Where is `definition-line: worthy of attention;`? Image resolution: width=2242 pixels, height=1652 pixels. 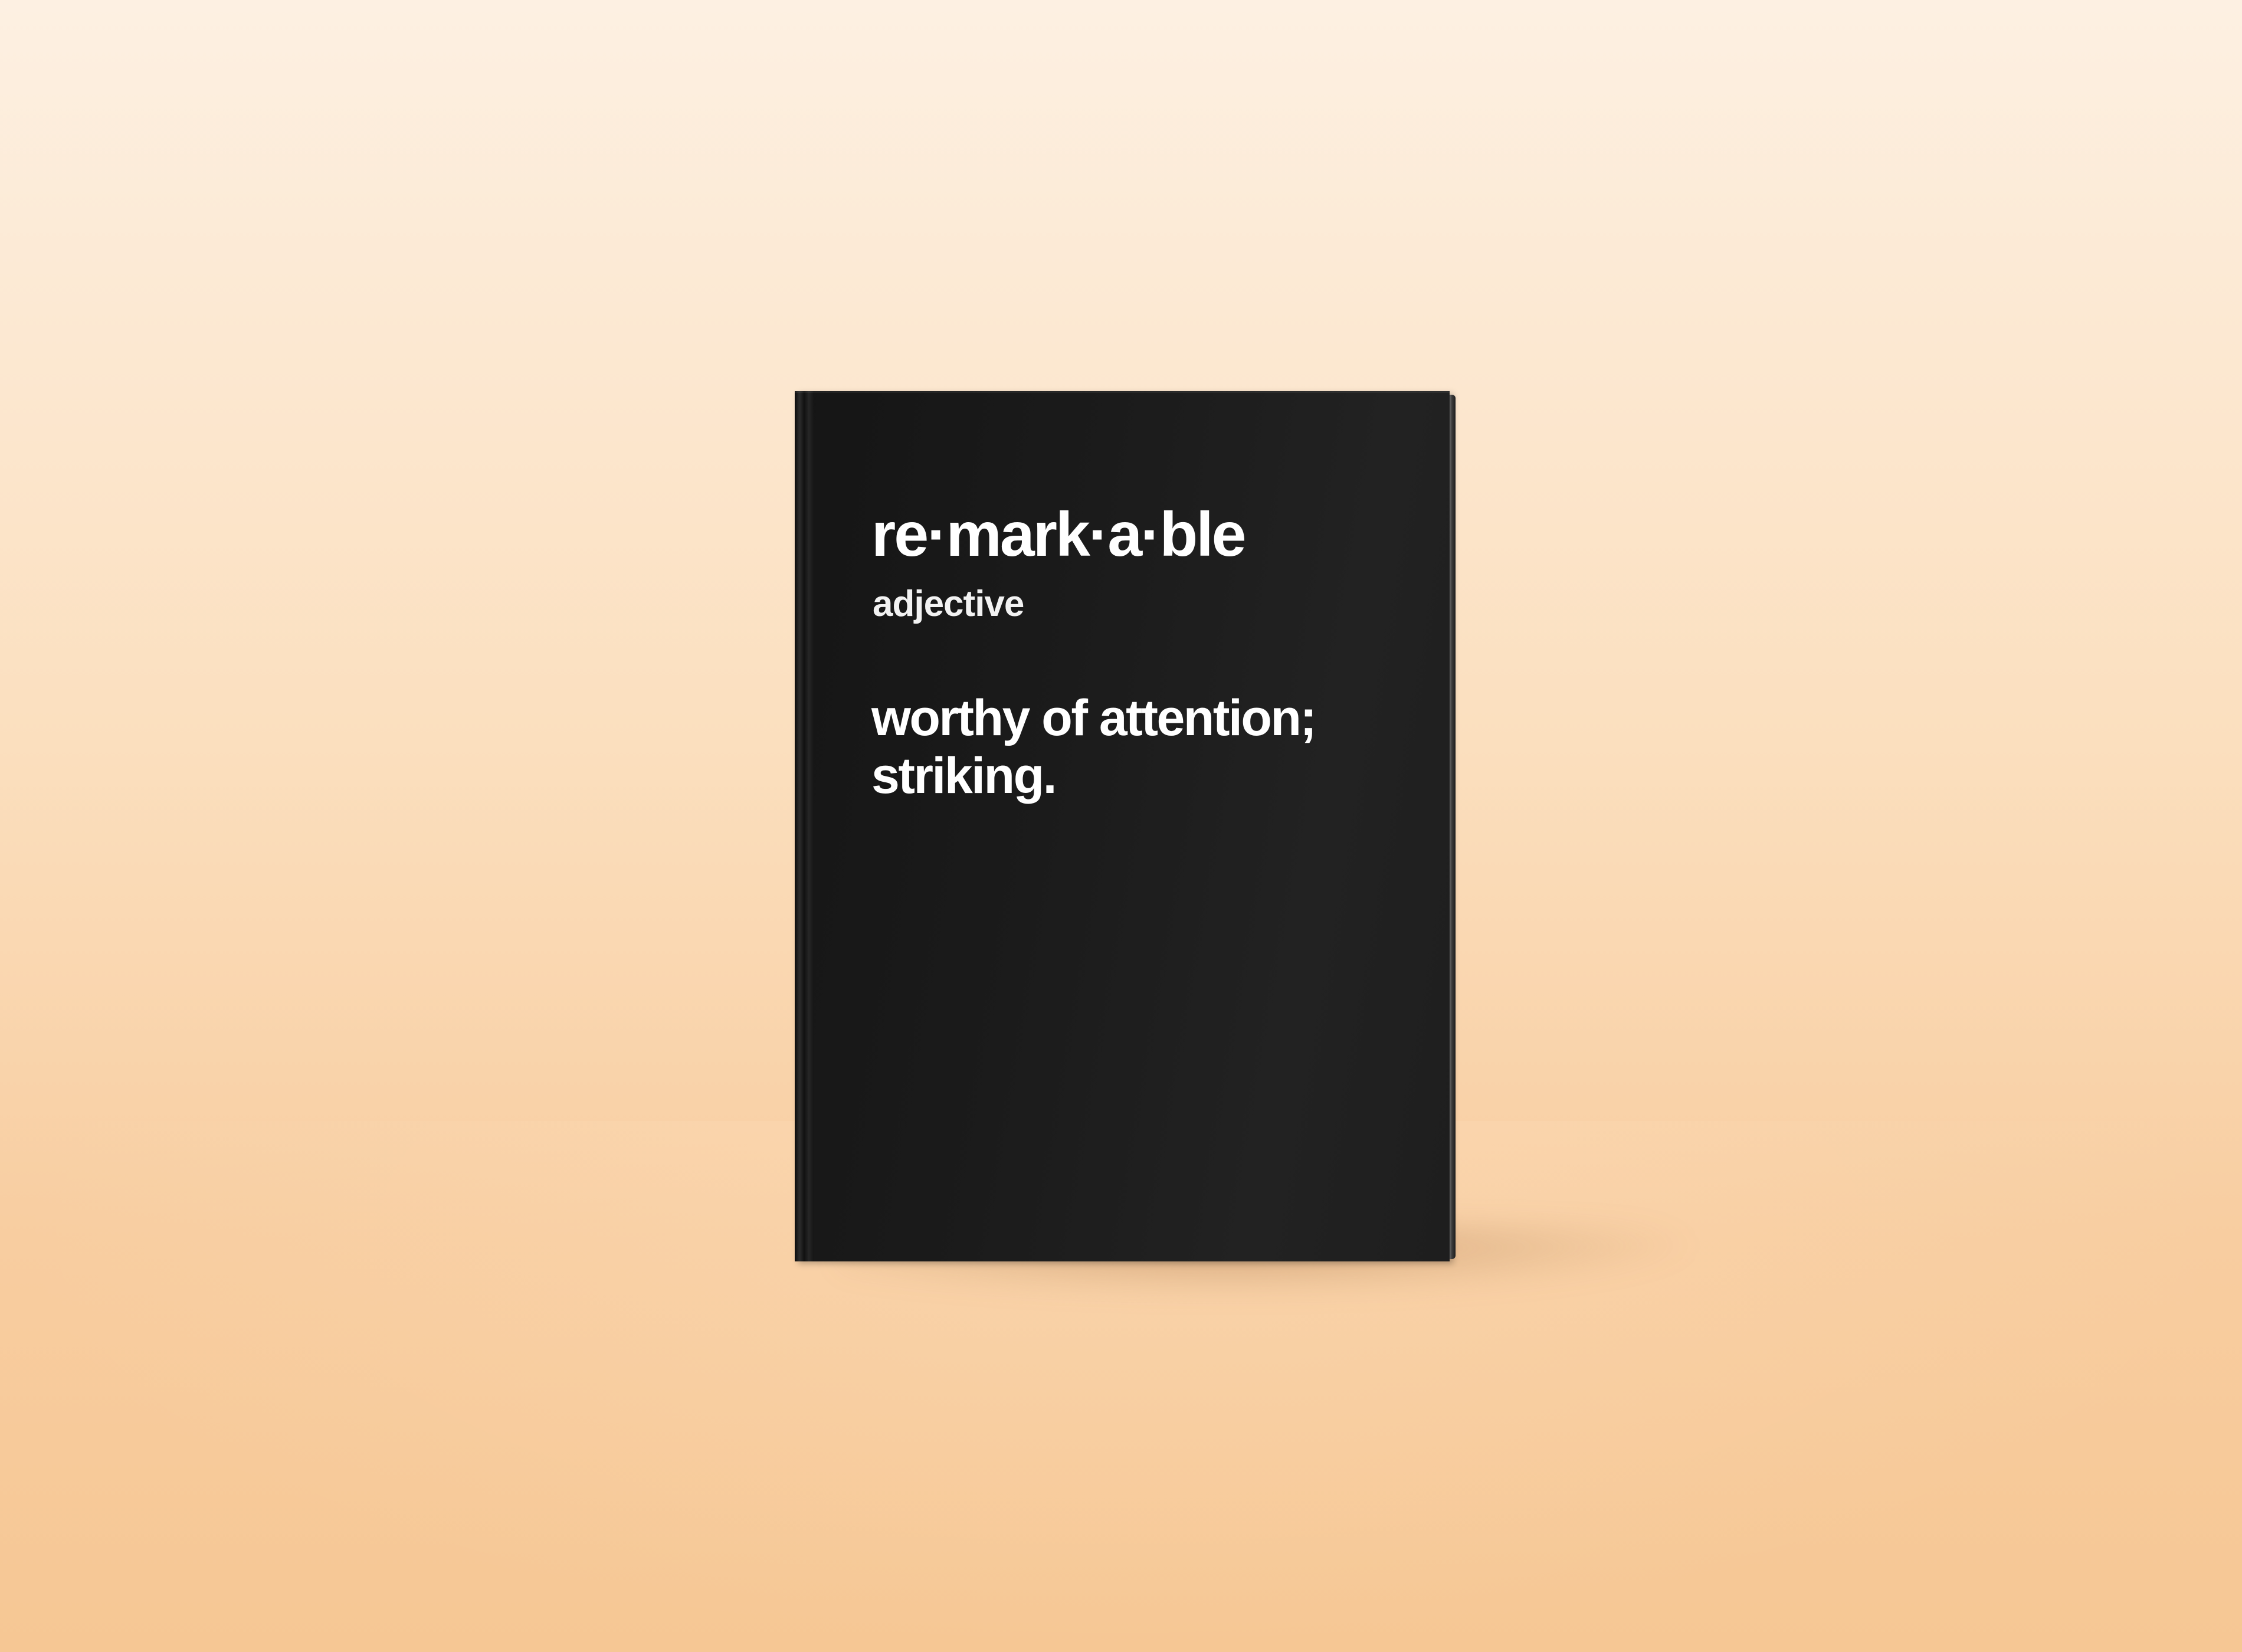 definition-line: worthy of attention; is located at coordinates (1094, 718).